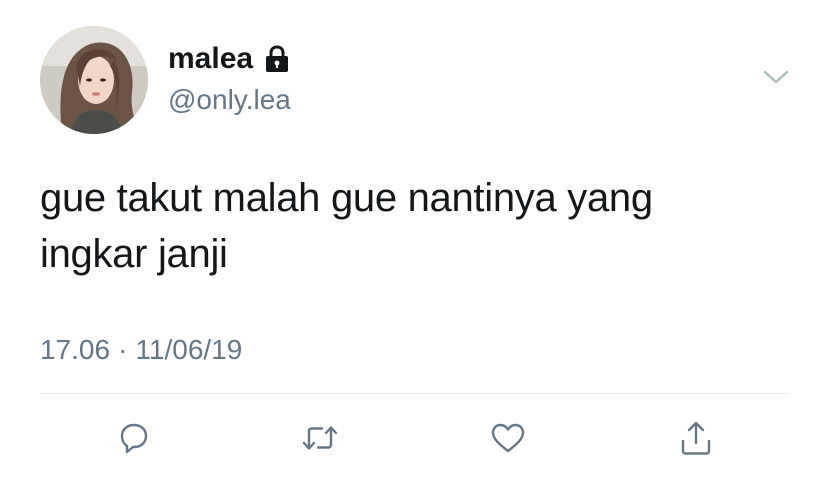 The height and width of the screenshot is (482, 828). Describe the element at coordinates (134, 254) in the screenshot. I see `tweet-text-line: ingkar janji` at that location.